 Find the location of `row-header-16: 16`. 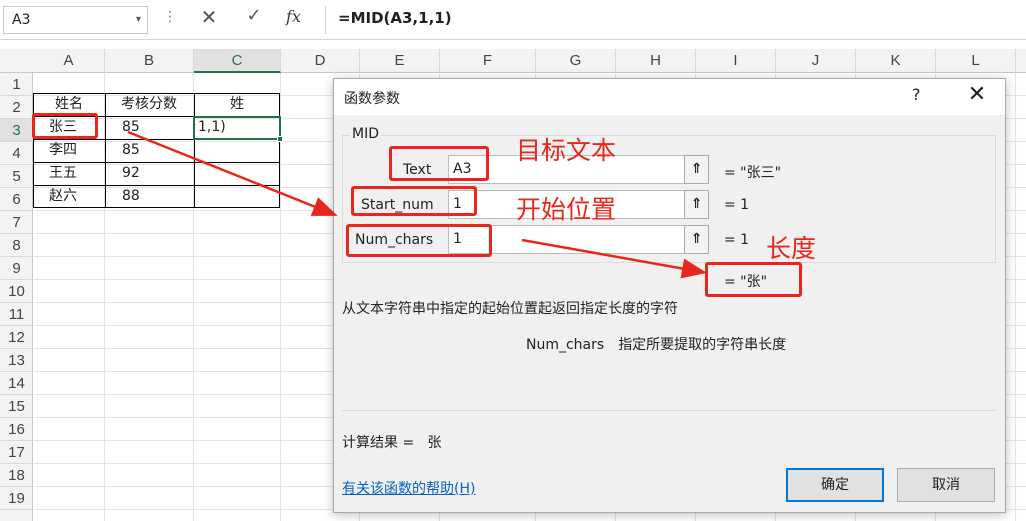

row-header-16: 16 is located at coordinates (16, 429).